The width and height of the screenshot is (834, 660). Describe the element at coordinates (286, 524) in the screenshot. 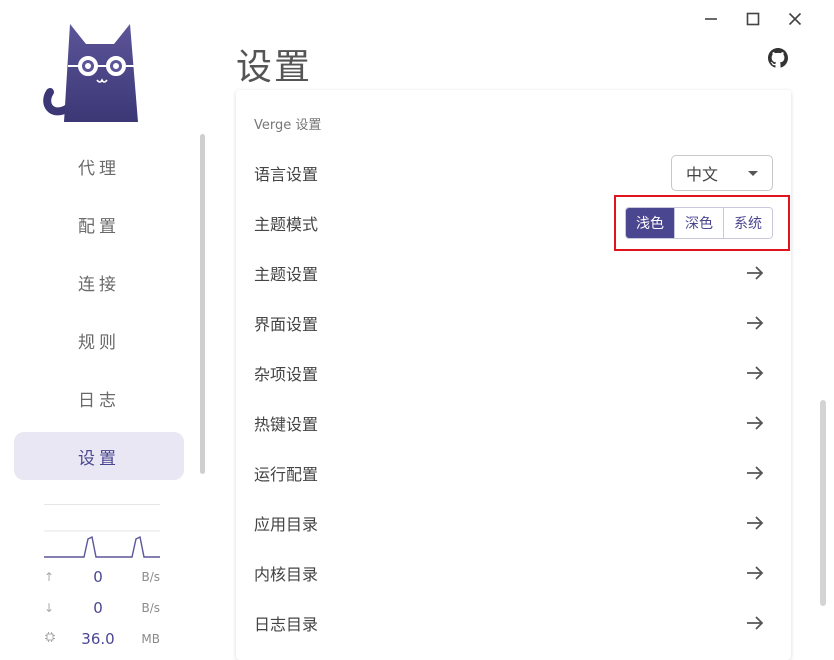

I see `app-dir-label: 应用目录` at that location.